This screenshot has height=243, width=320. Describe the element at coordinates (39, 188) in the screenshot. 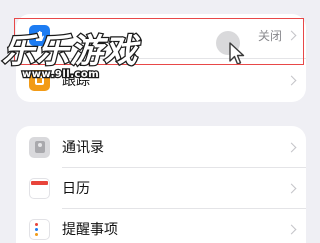

I see `calendar-icon` at that location.